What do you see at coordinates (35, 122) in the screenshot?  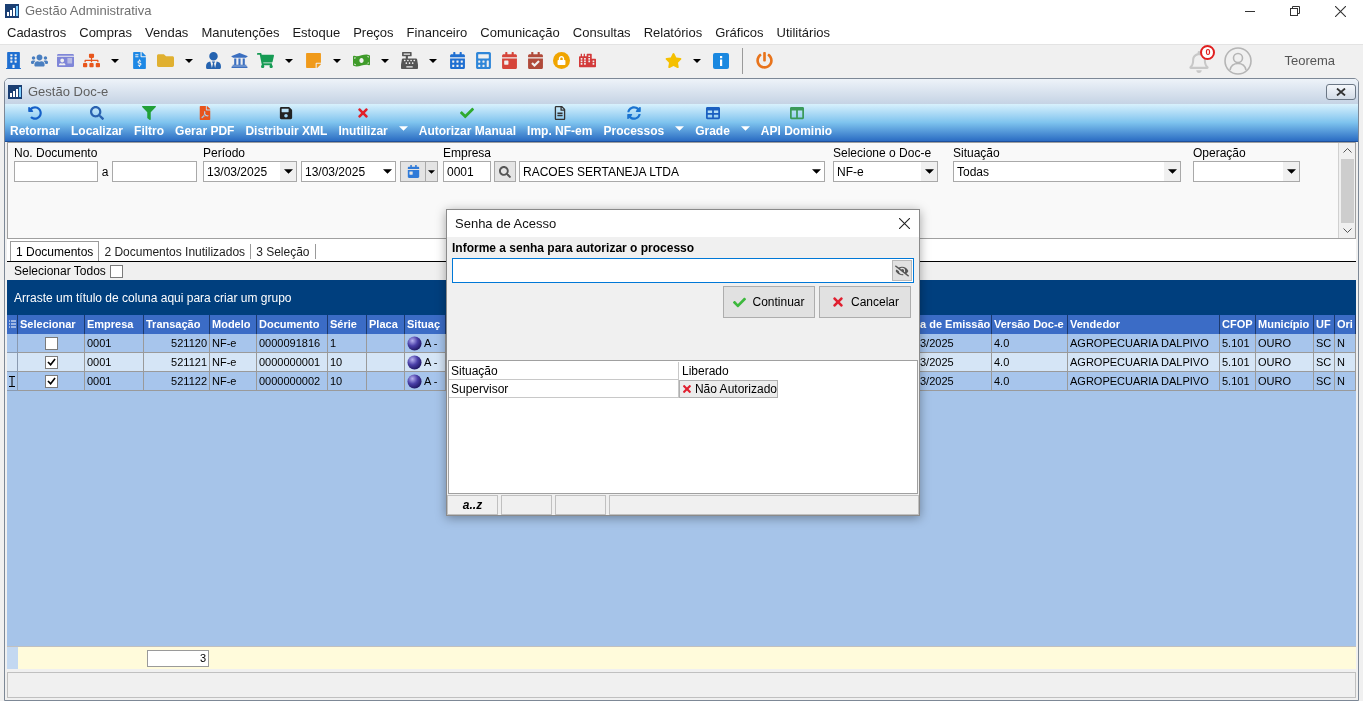 I see `toolbar-button: Retornar` at bounding box center [35, 122].